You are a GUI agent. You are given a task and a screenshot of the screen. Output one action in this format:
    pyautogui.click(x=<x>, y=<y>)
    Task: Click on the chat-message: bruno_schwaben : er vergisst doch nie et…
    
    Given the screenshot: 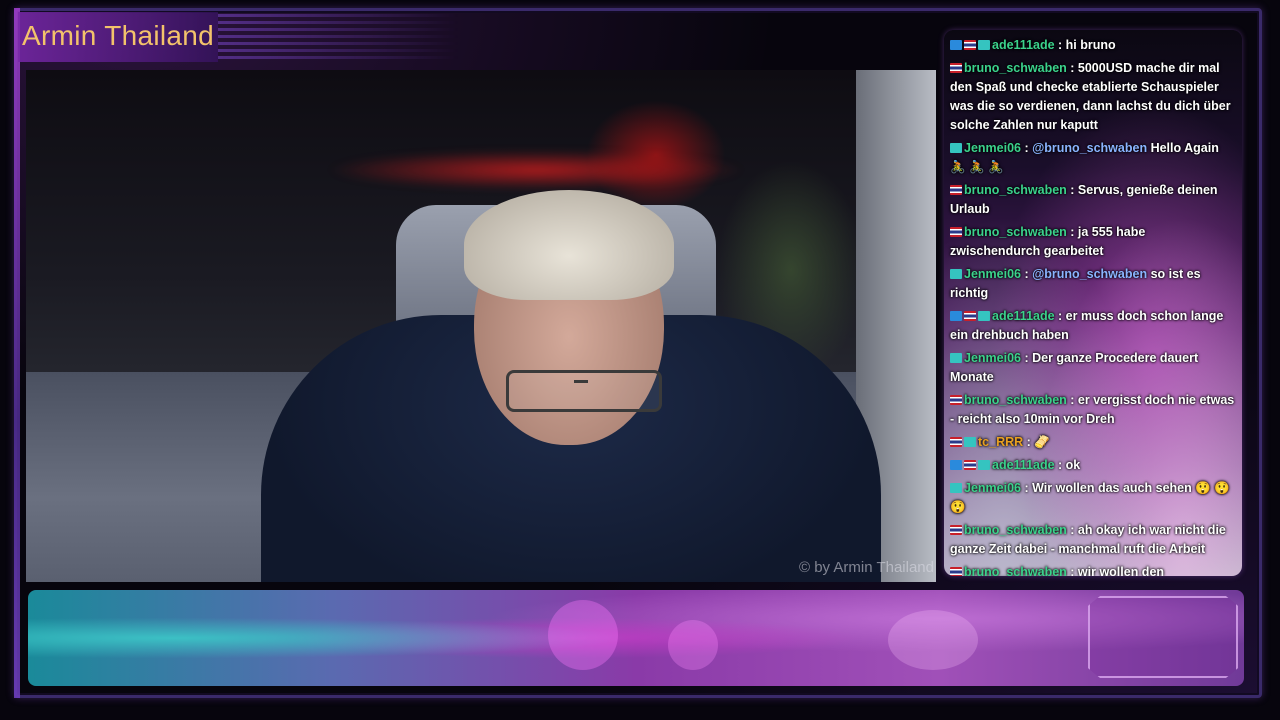 What is the action you would take?
    pyautogui.click(x=1092, y=409)
    